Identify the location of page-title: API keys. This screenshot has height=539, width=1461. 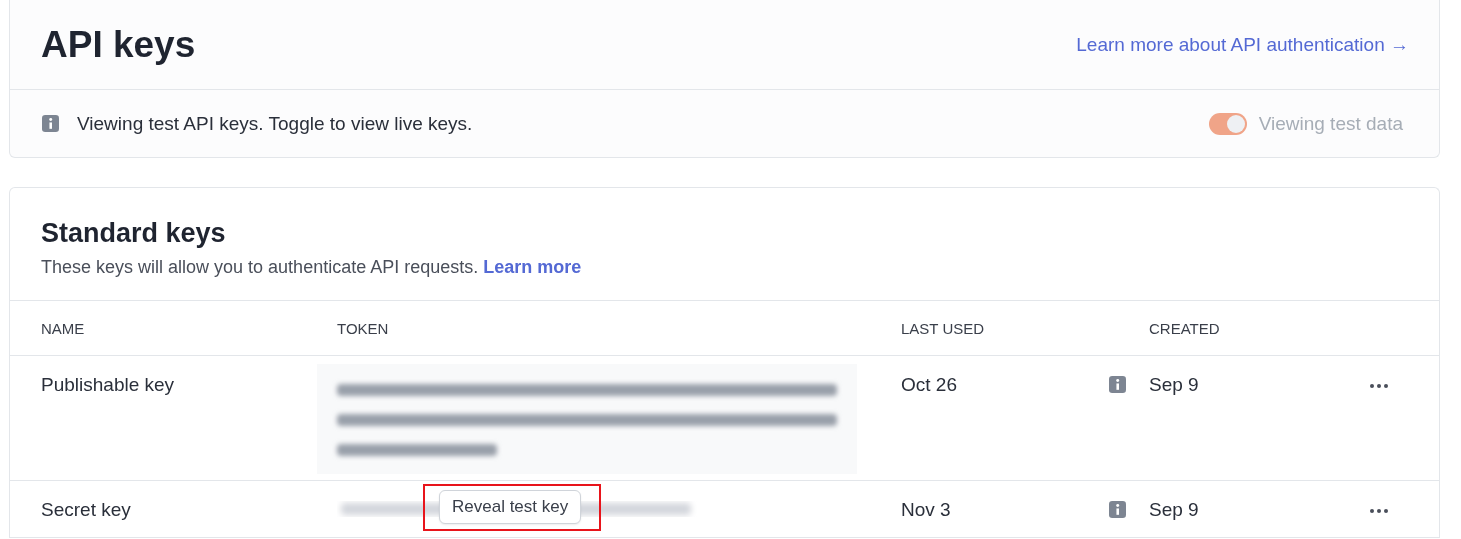
(118, 44).